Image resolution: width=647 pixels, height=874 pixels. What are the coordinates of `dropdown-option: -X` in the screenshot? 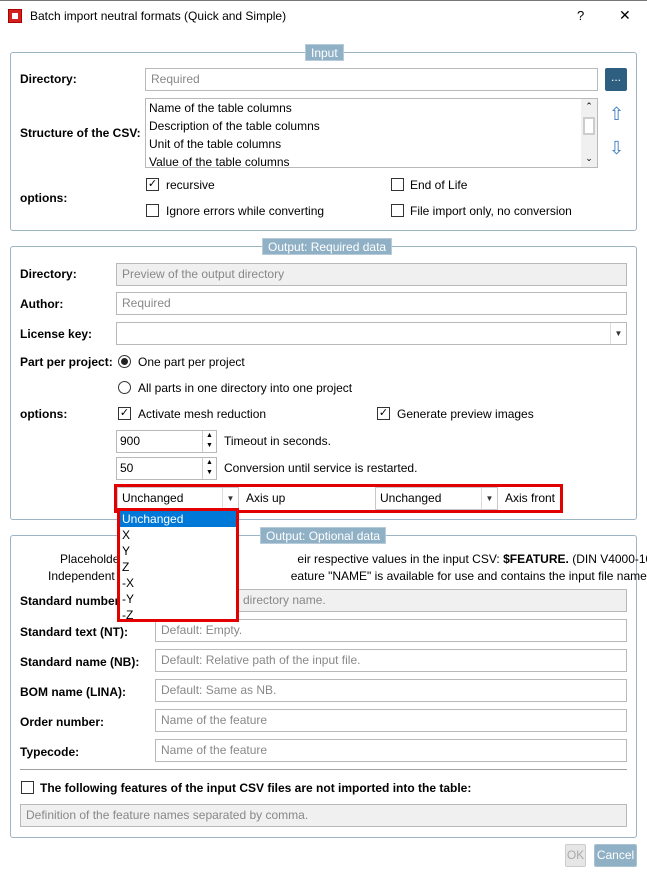 It's located at (178, 583).